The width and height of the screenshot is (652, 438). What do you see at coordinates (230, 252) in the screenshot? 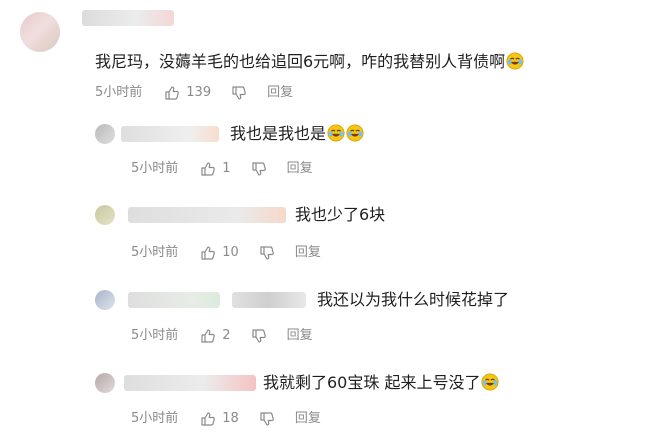
I see `like-count: 10` at bounding box center [230, 252].